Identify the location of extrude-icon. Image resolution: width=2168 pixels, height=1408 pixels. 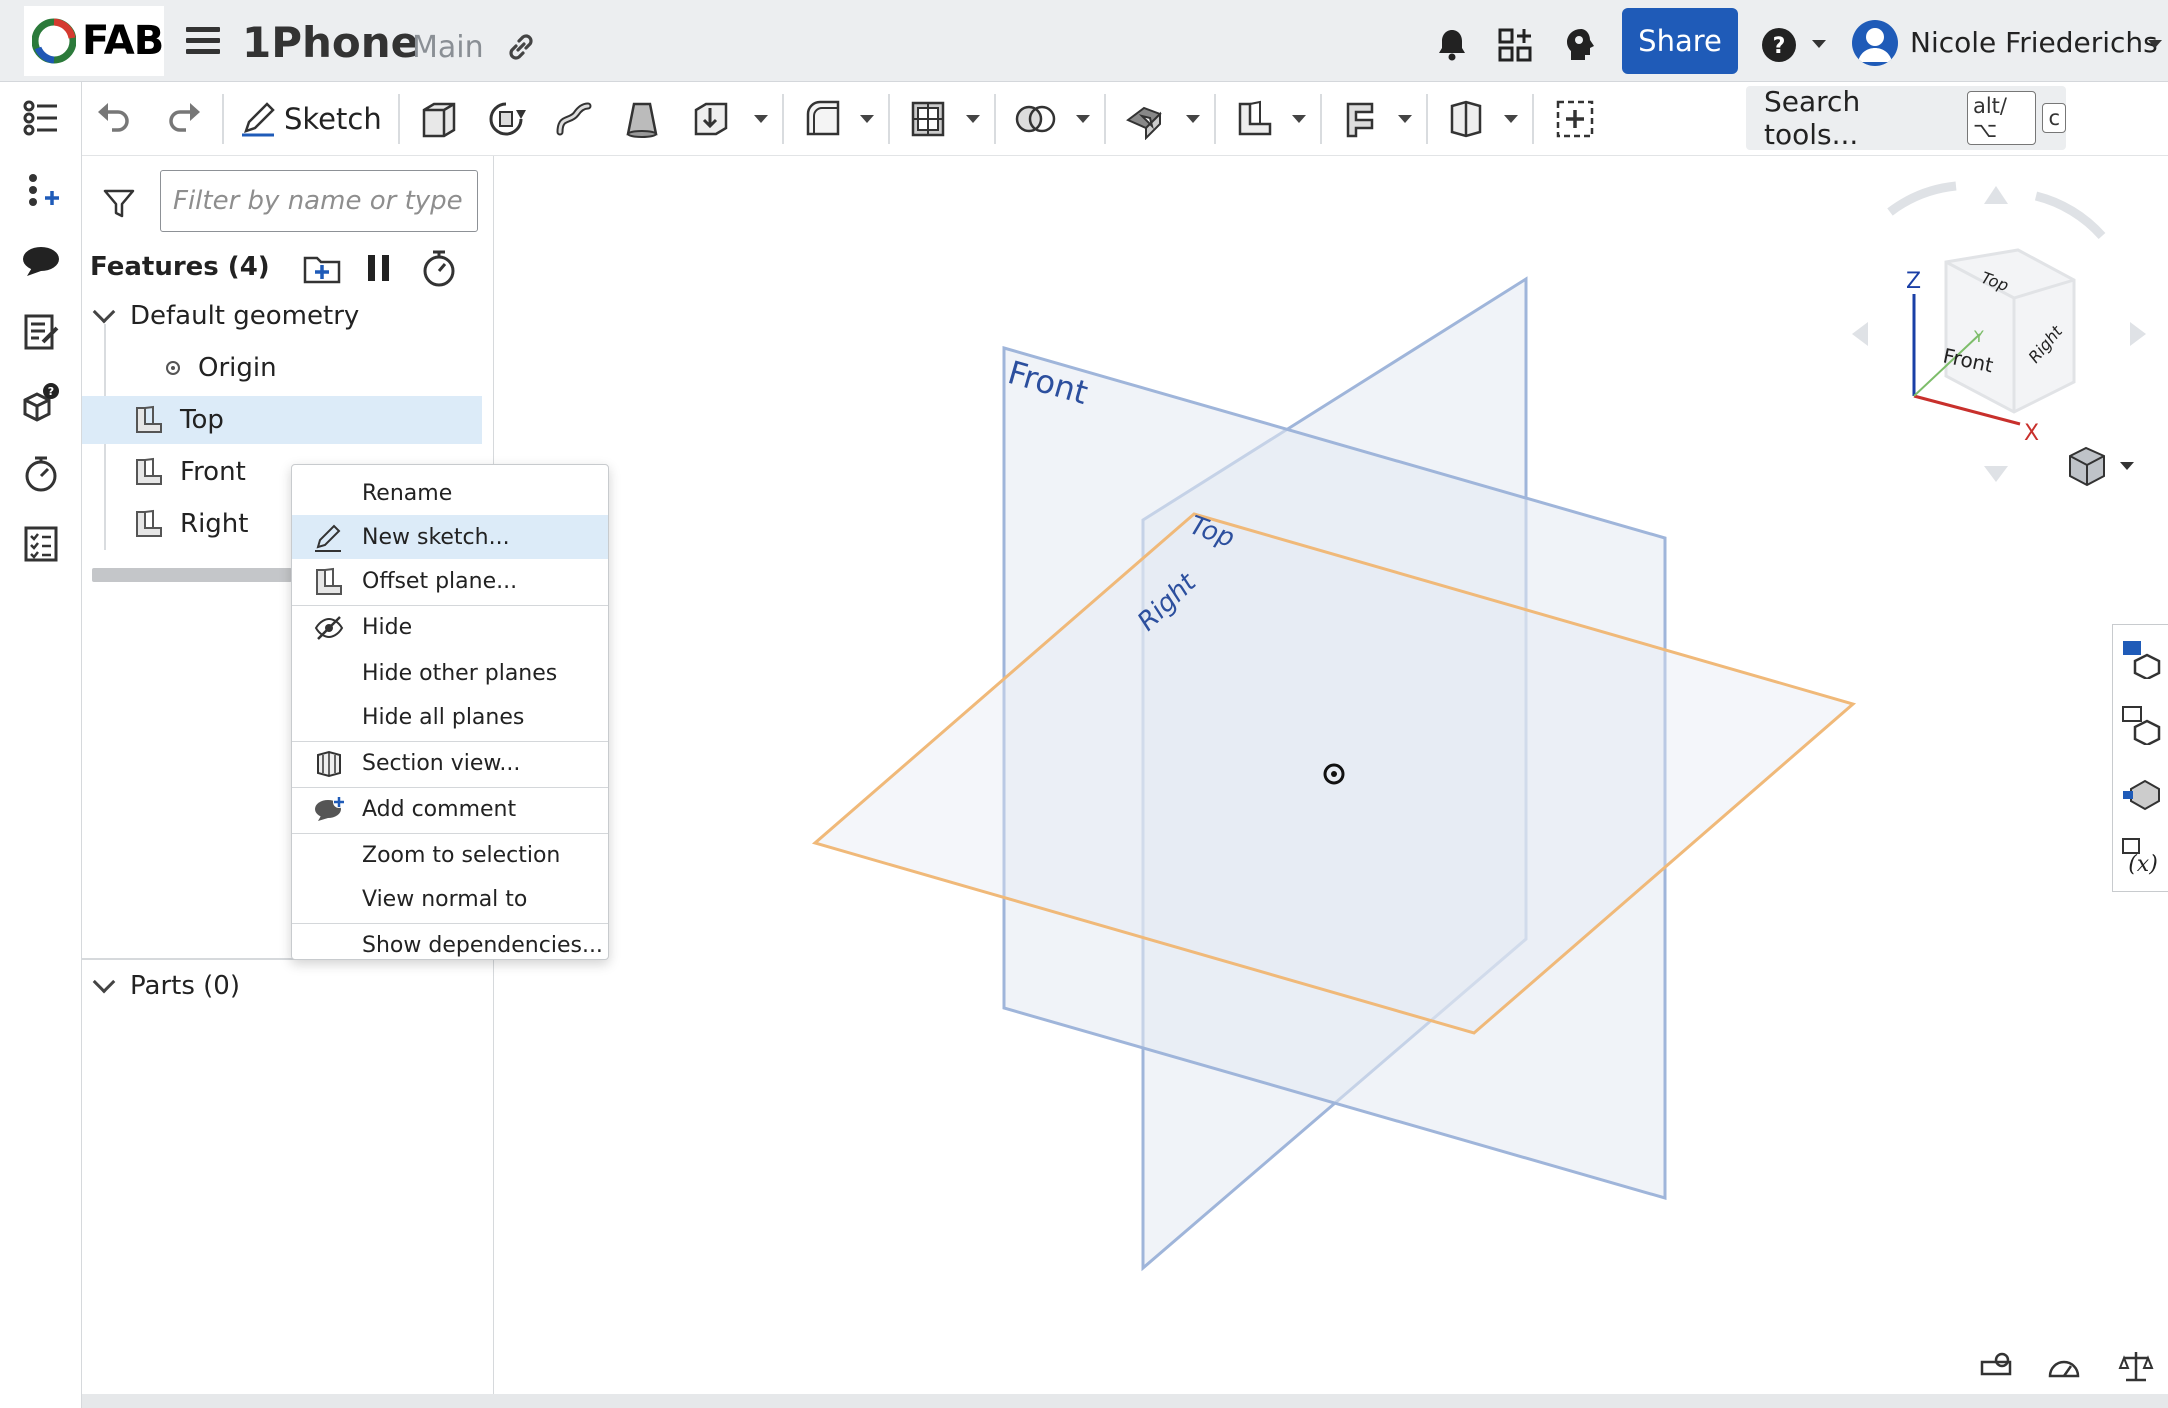
(438, 119).